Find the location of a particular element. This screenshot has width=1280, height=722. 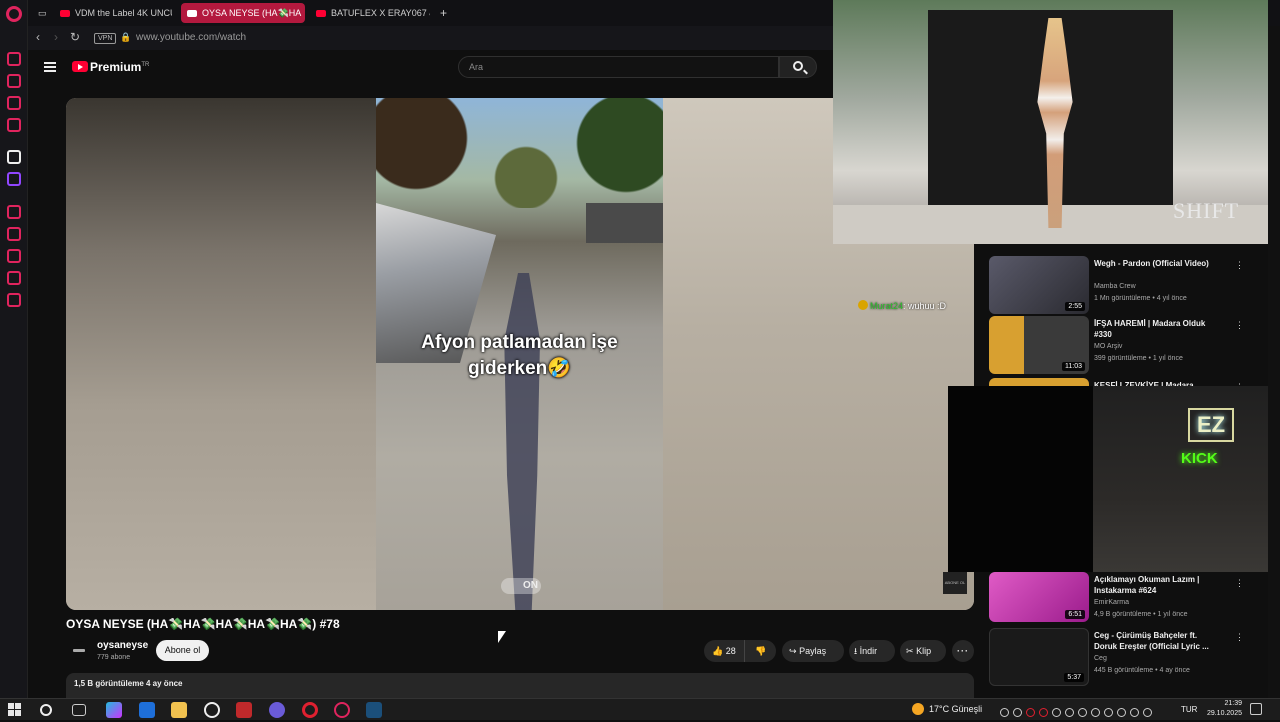

sidebar-bookmark-icon is located at coordinates (14, 234).